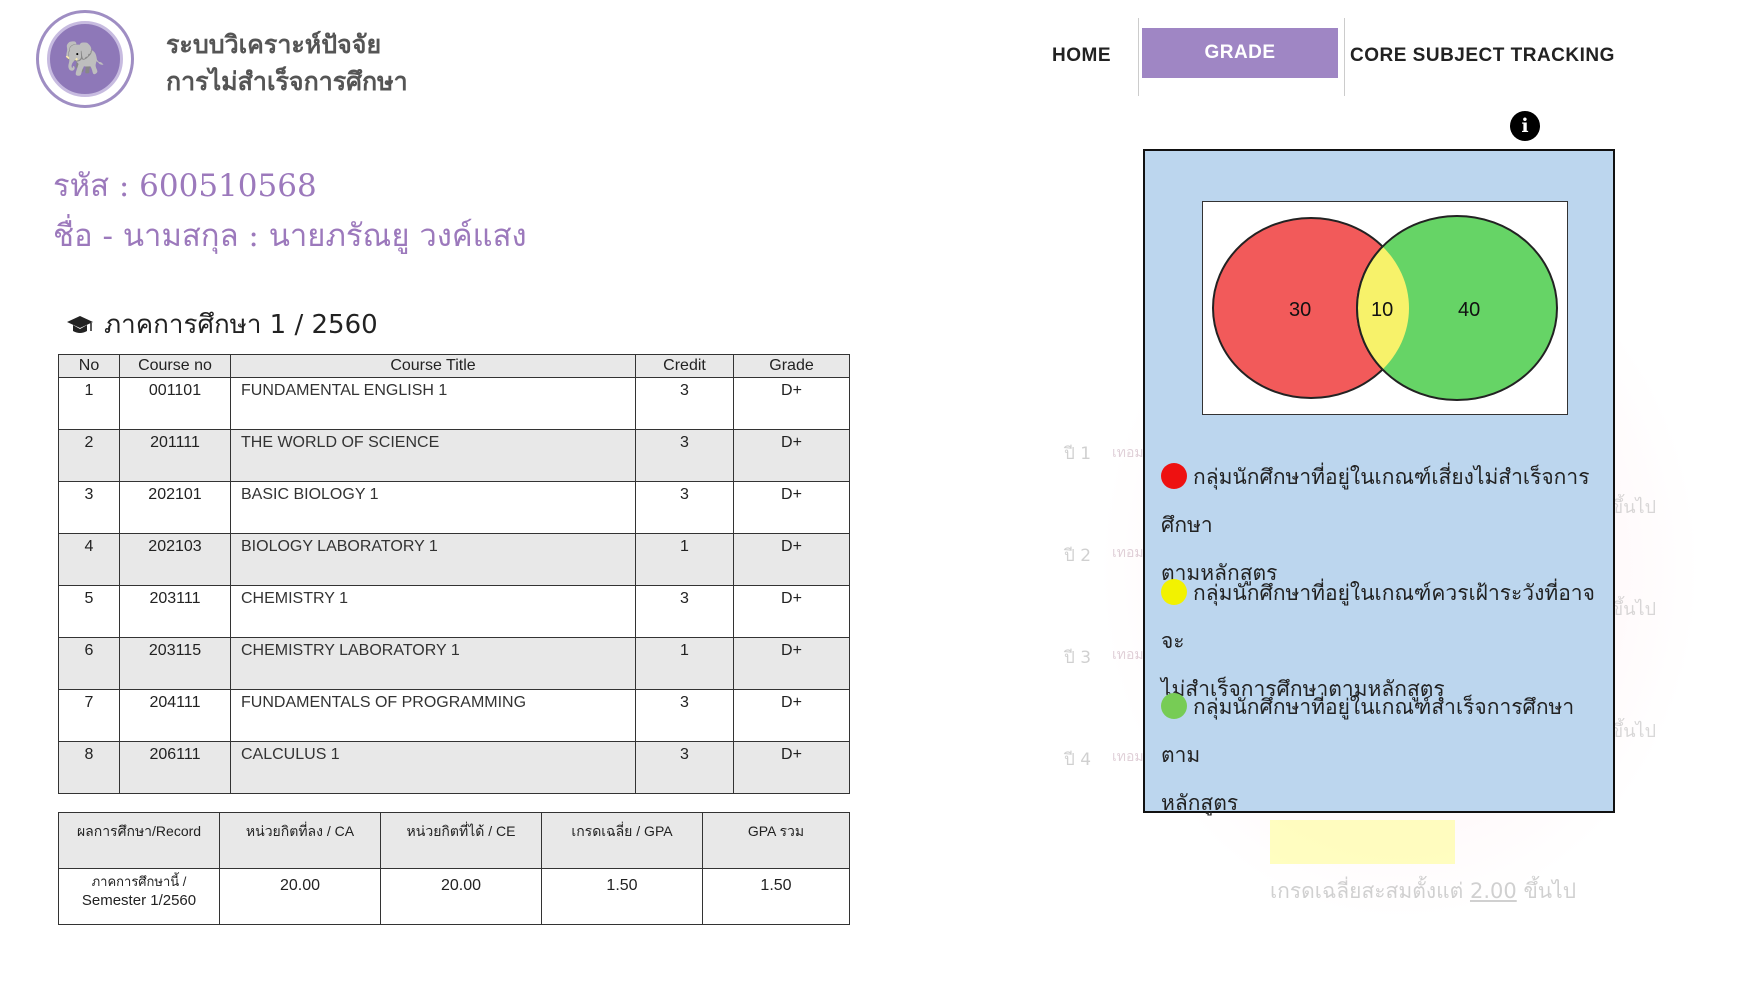 The image size is (1746, 986). I want to click on legend-success-line2: หลักสูตร, so click(1200, 803).